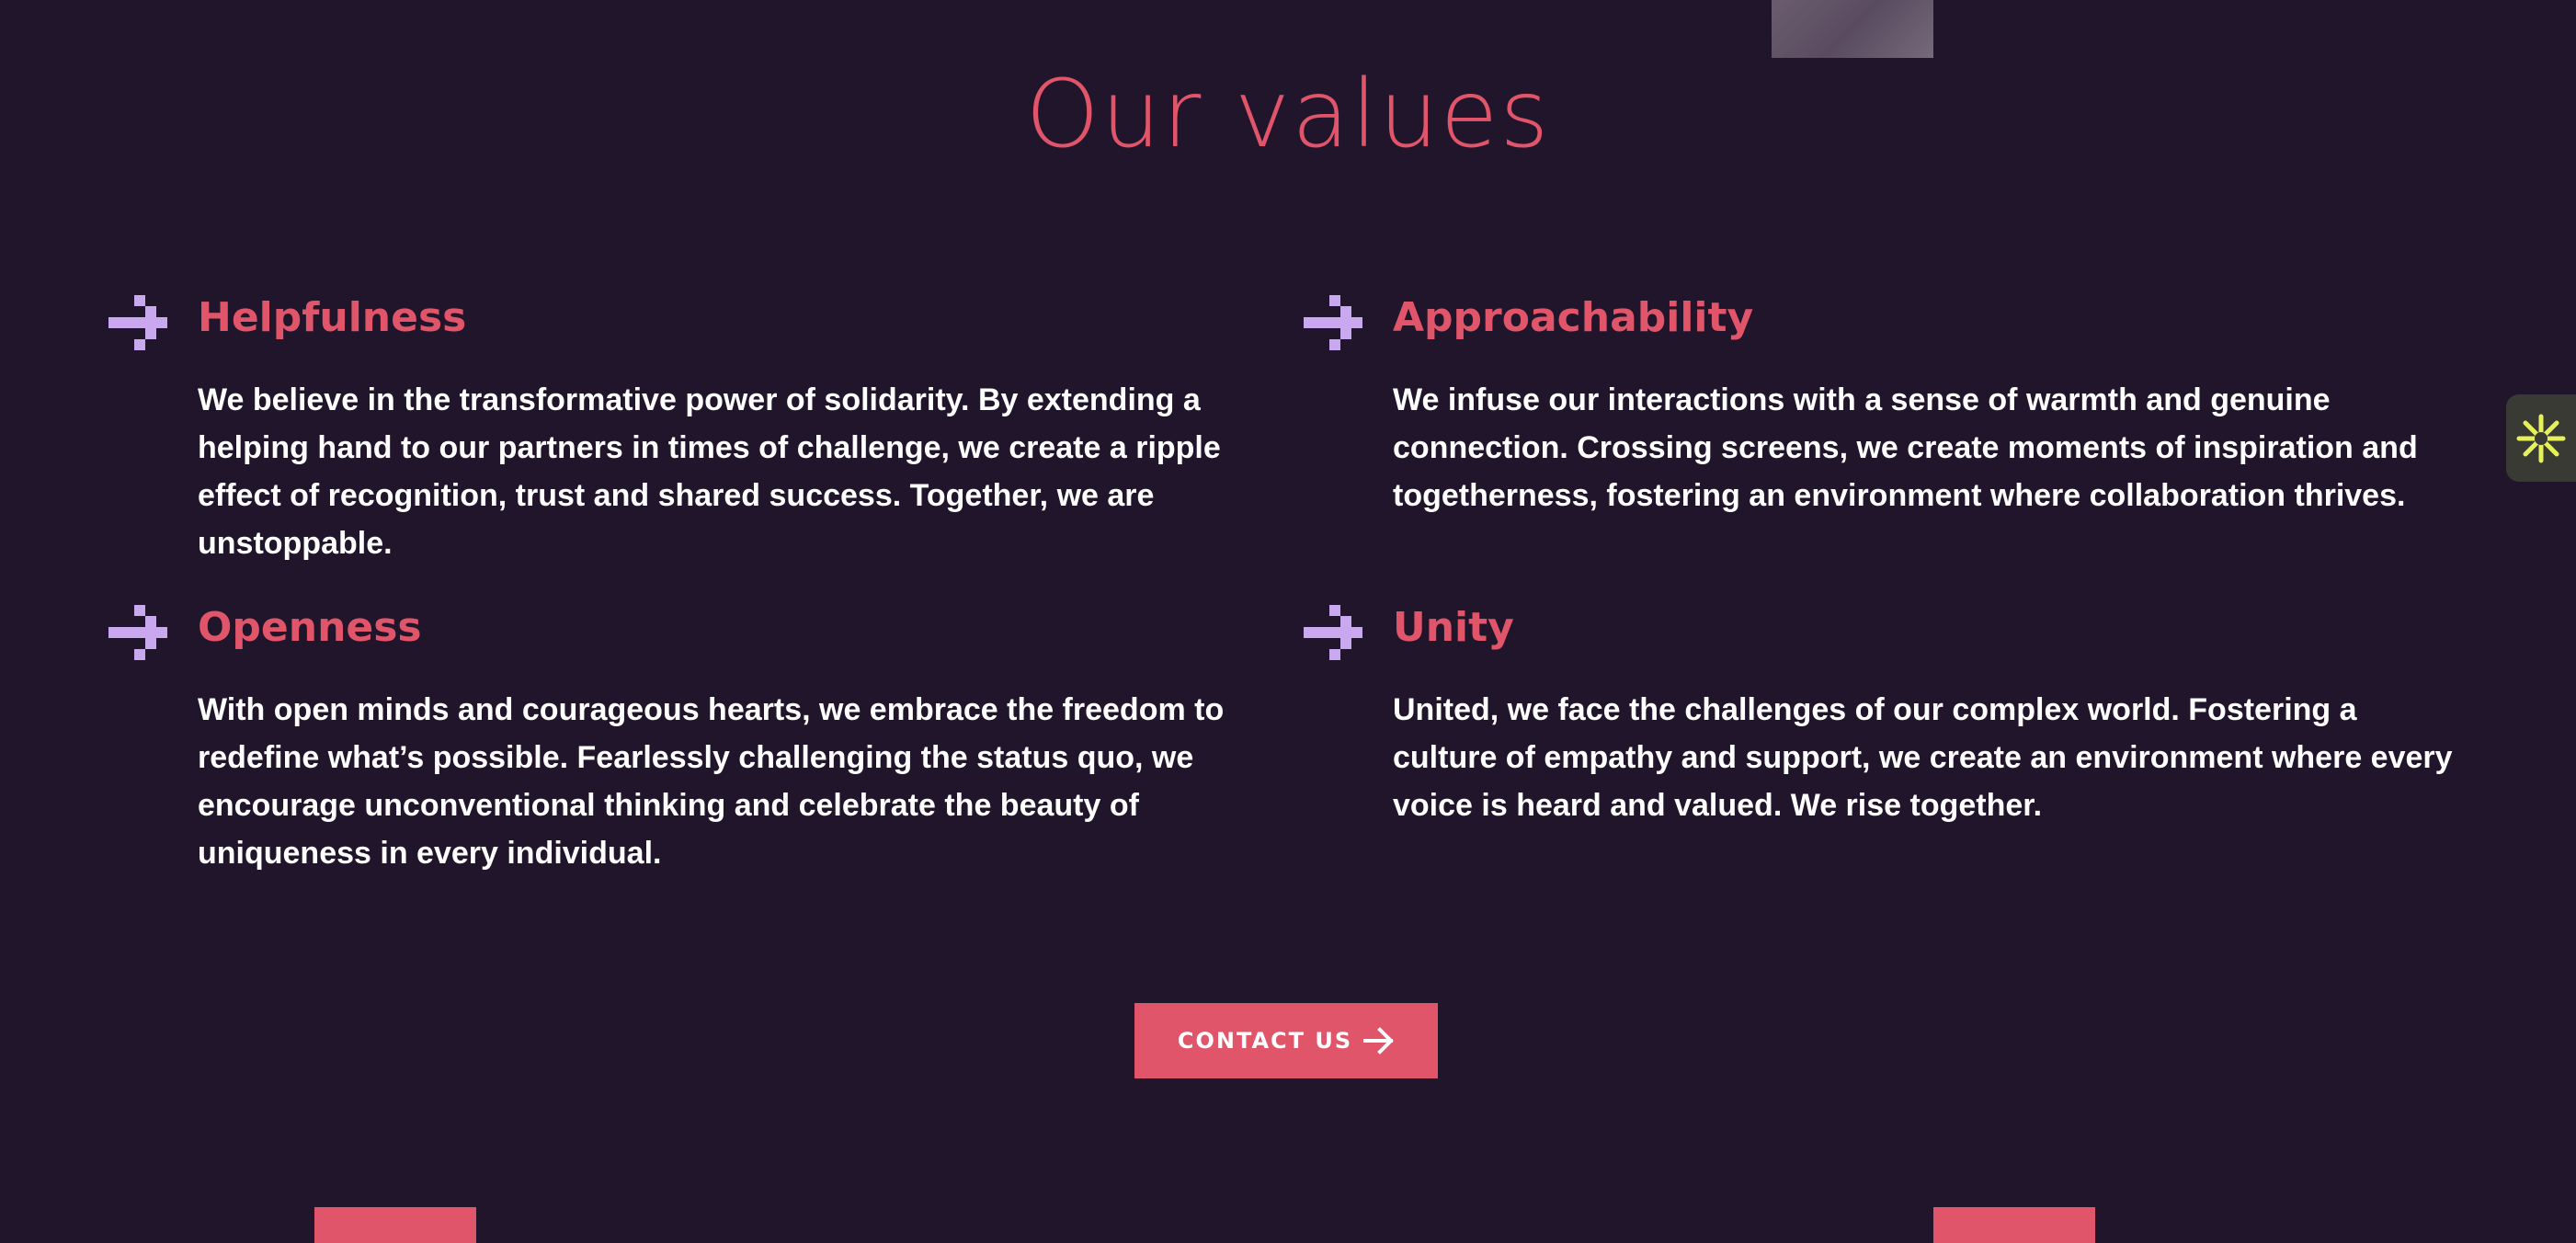 This screenshot has height=1243, width=2576. Describe the element at coordinates (1852, 29) in the screenshot. I see `decorative-photo` at that location.